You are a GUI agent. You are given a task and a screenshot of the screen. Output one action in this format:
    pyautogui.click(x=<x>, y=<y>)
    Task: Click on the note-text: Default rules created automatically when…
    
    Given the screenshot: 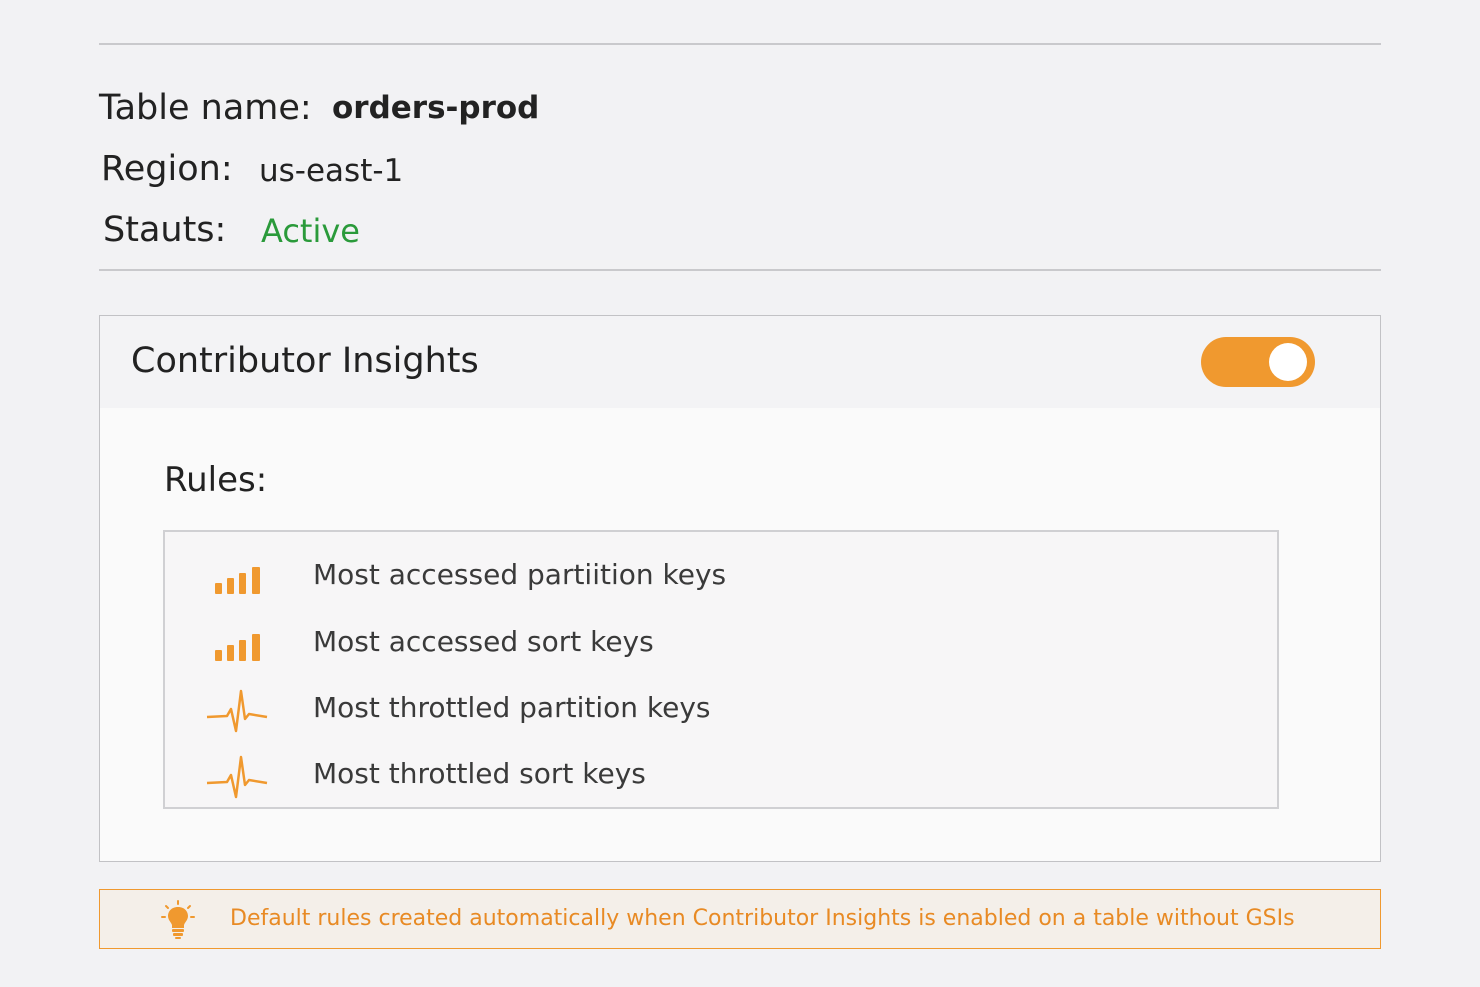 What is the action you would take?
    pyautogui.click(x=762, y=918)
    